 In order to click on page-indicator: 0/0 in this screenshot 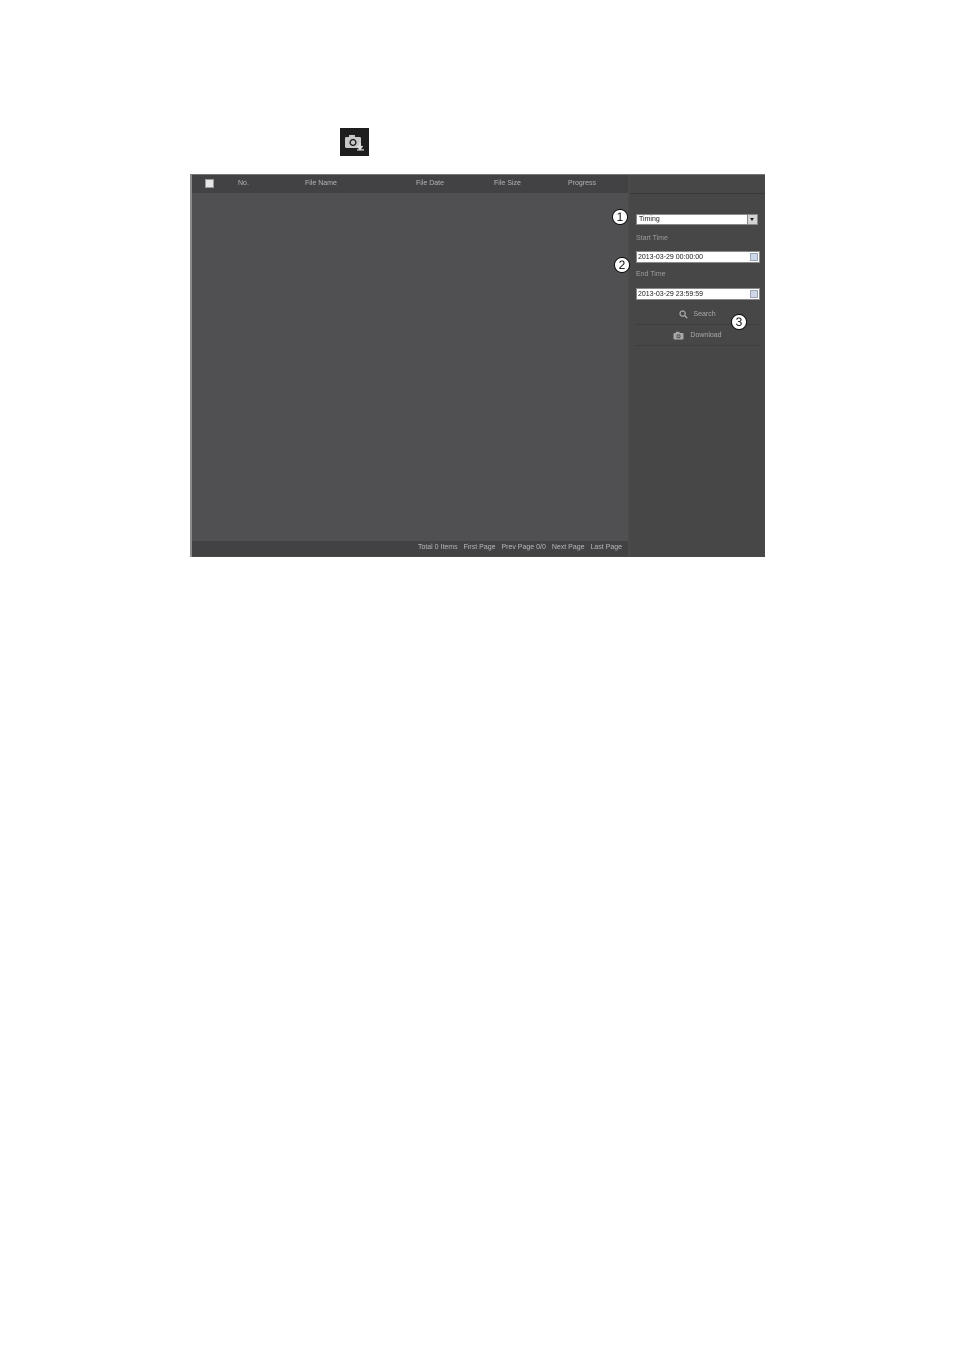, I will do `click(541, 547)`.